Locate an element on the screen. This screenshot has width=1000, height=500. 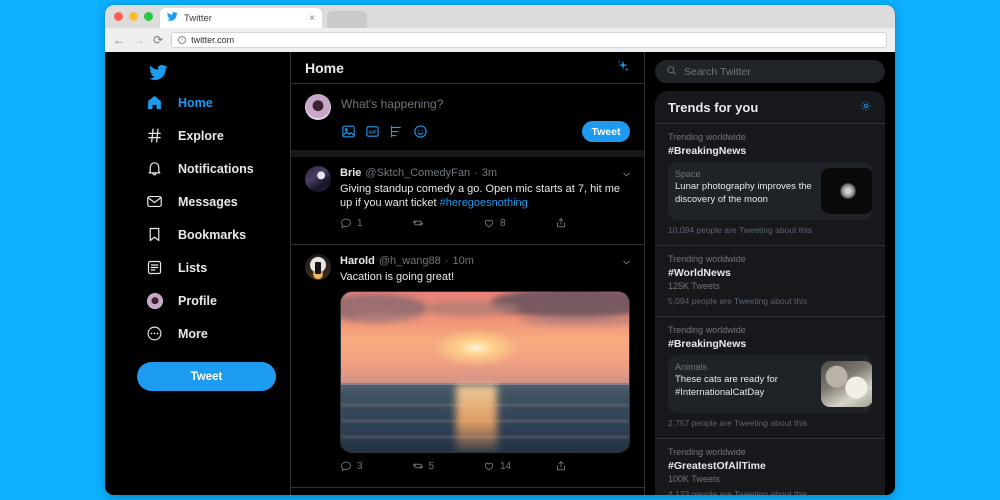
gear-icon is located at coordinates (866, 107).